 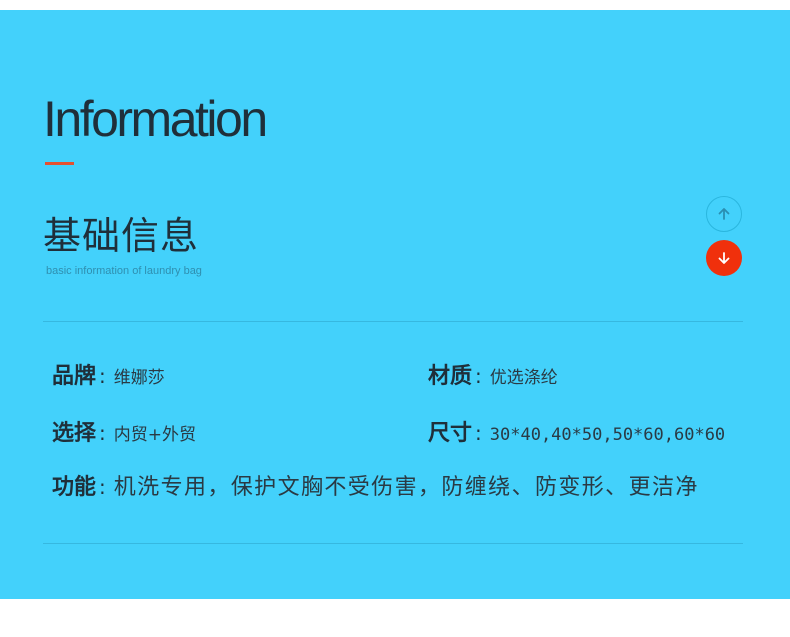 I want to click on spec-option: 选择 : 内贸+外贸, so click(x=124, y=431).